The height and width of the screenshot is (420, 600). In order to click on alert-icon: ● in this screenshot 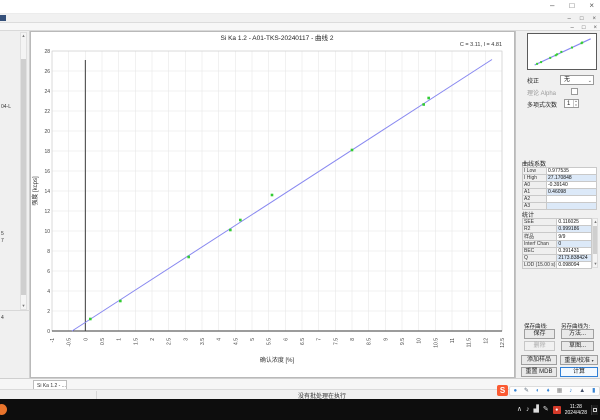, I will do `click(556, 409)`.